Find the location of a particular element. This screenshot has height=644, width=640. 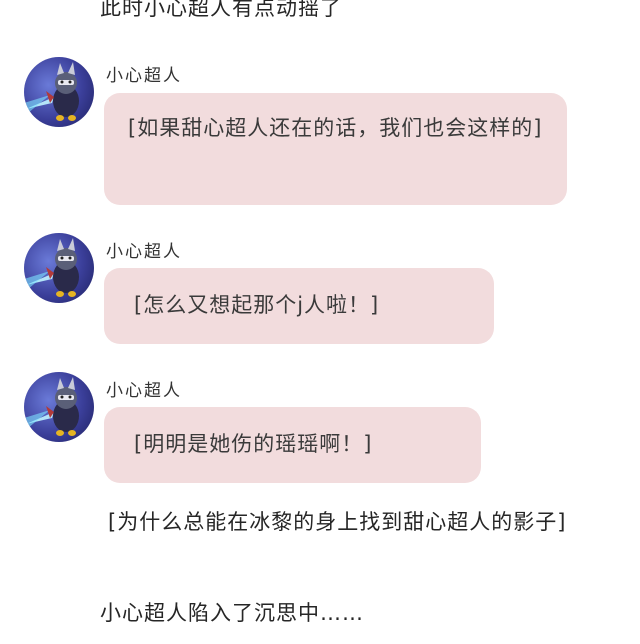

message-text: [如果甜心超人还在的话，我们也会这样的] is located at coordinates (335, 128).